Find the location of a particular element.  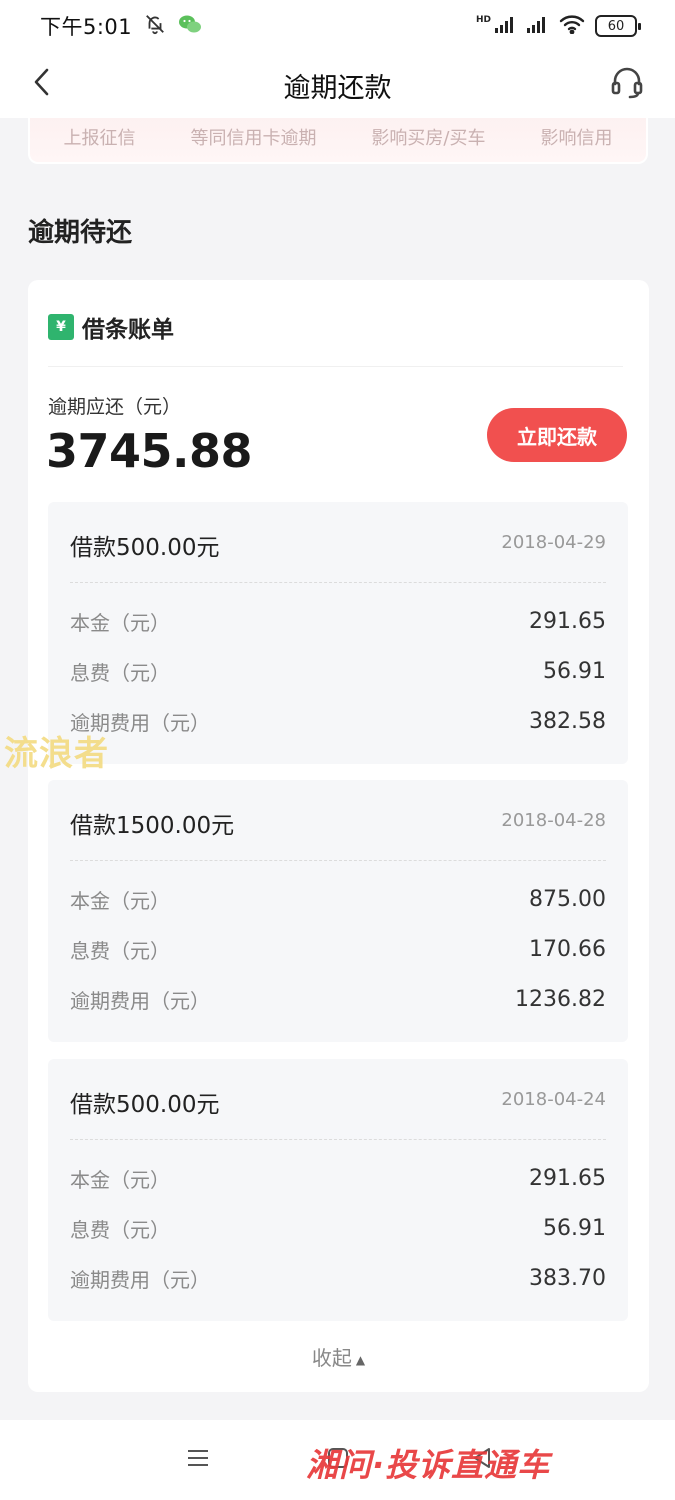

overdue-fee-value: 382.58 is located at coordinates (567, 721).